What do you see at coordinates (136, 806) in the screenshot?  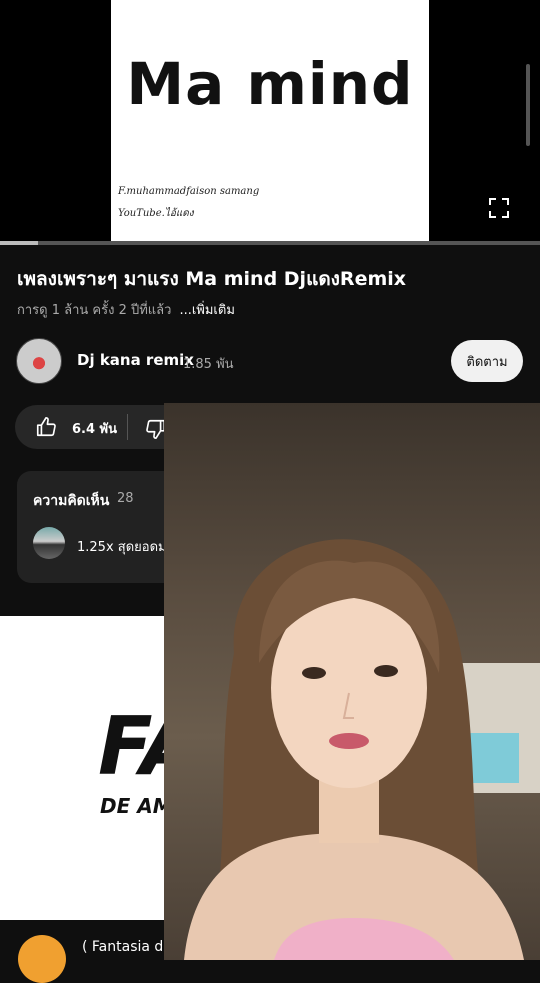 I see `next-thumbnail-subtext: DE AM` at bounding box center [136, 806].